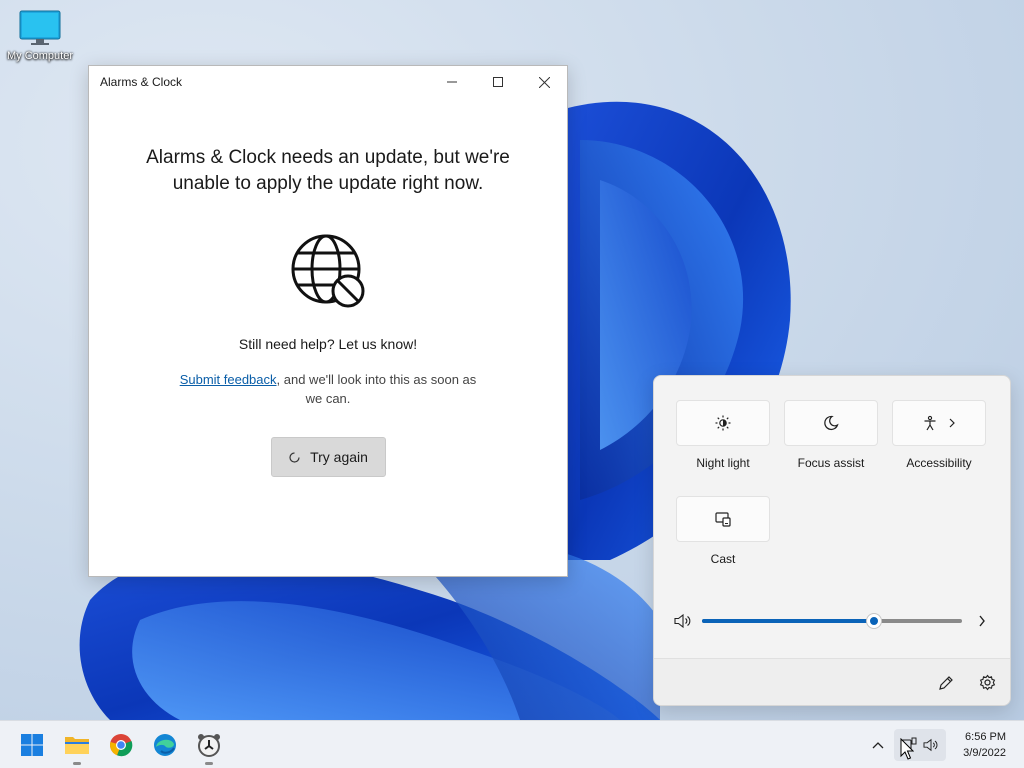 The height and width of the screenshot is (768, 1024). Describe the element at coordinates (831, 463) in the screenshot. I see `focus-assist-label: Focus assist` at that location.